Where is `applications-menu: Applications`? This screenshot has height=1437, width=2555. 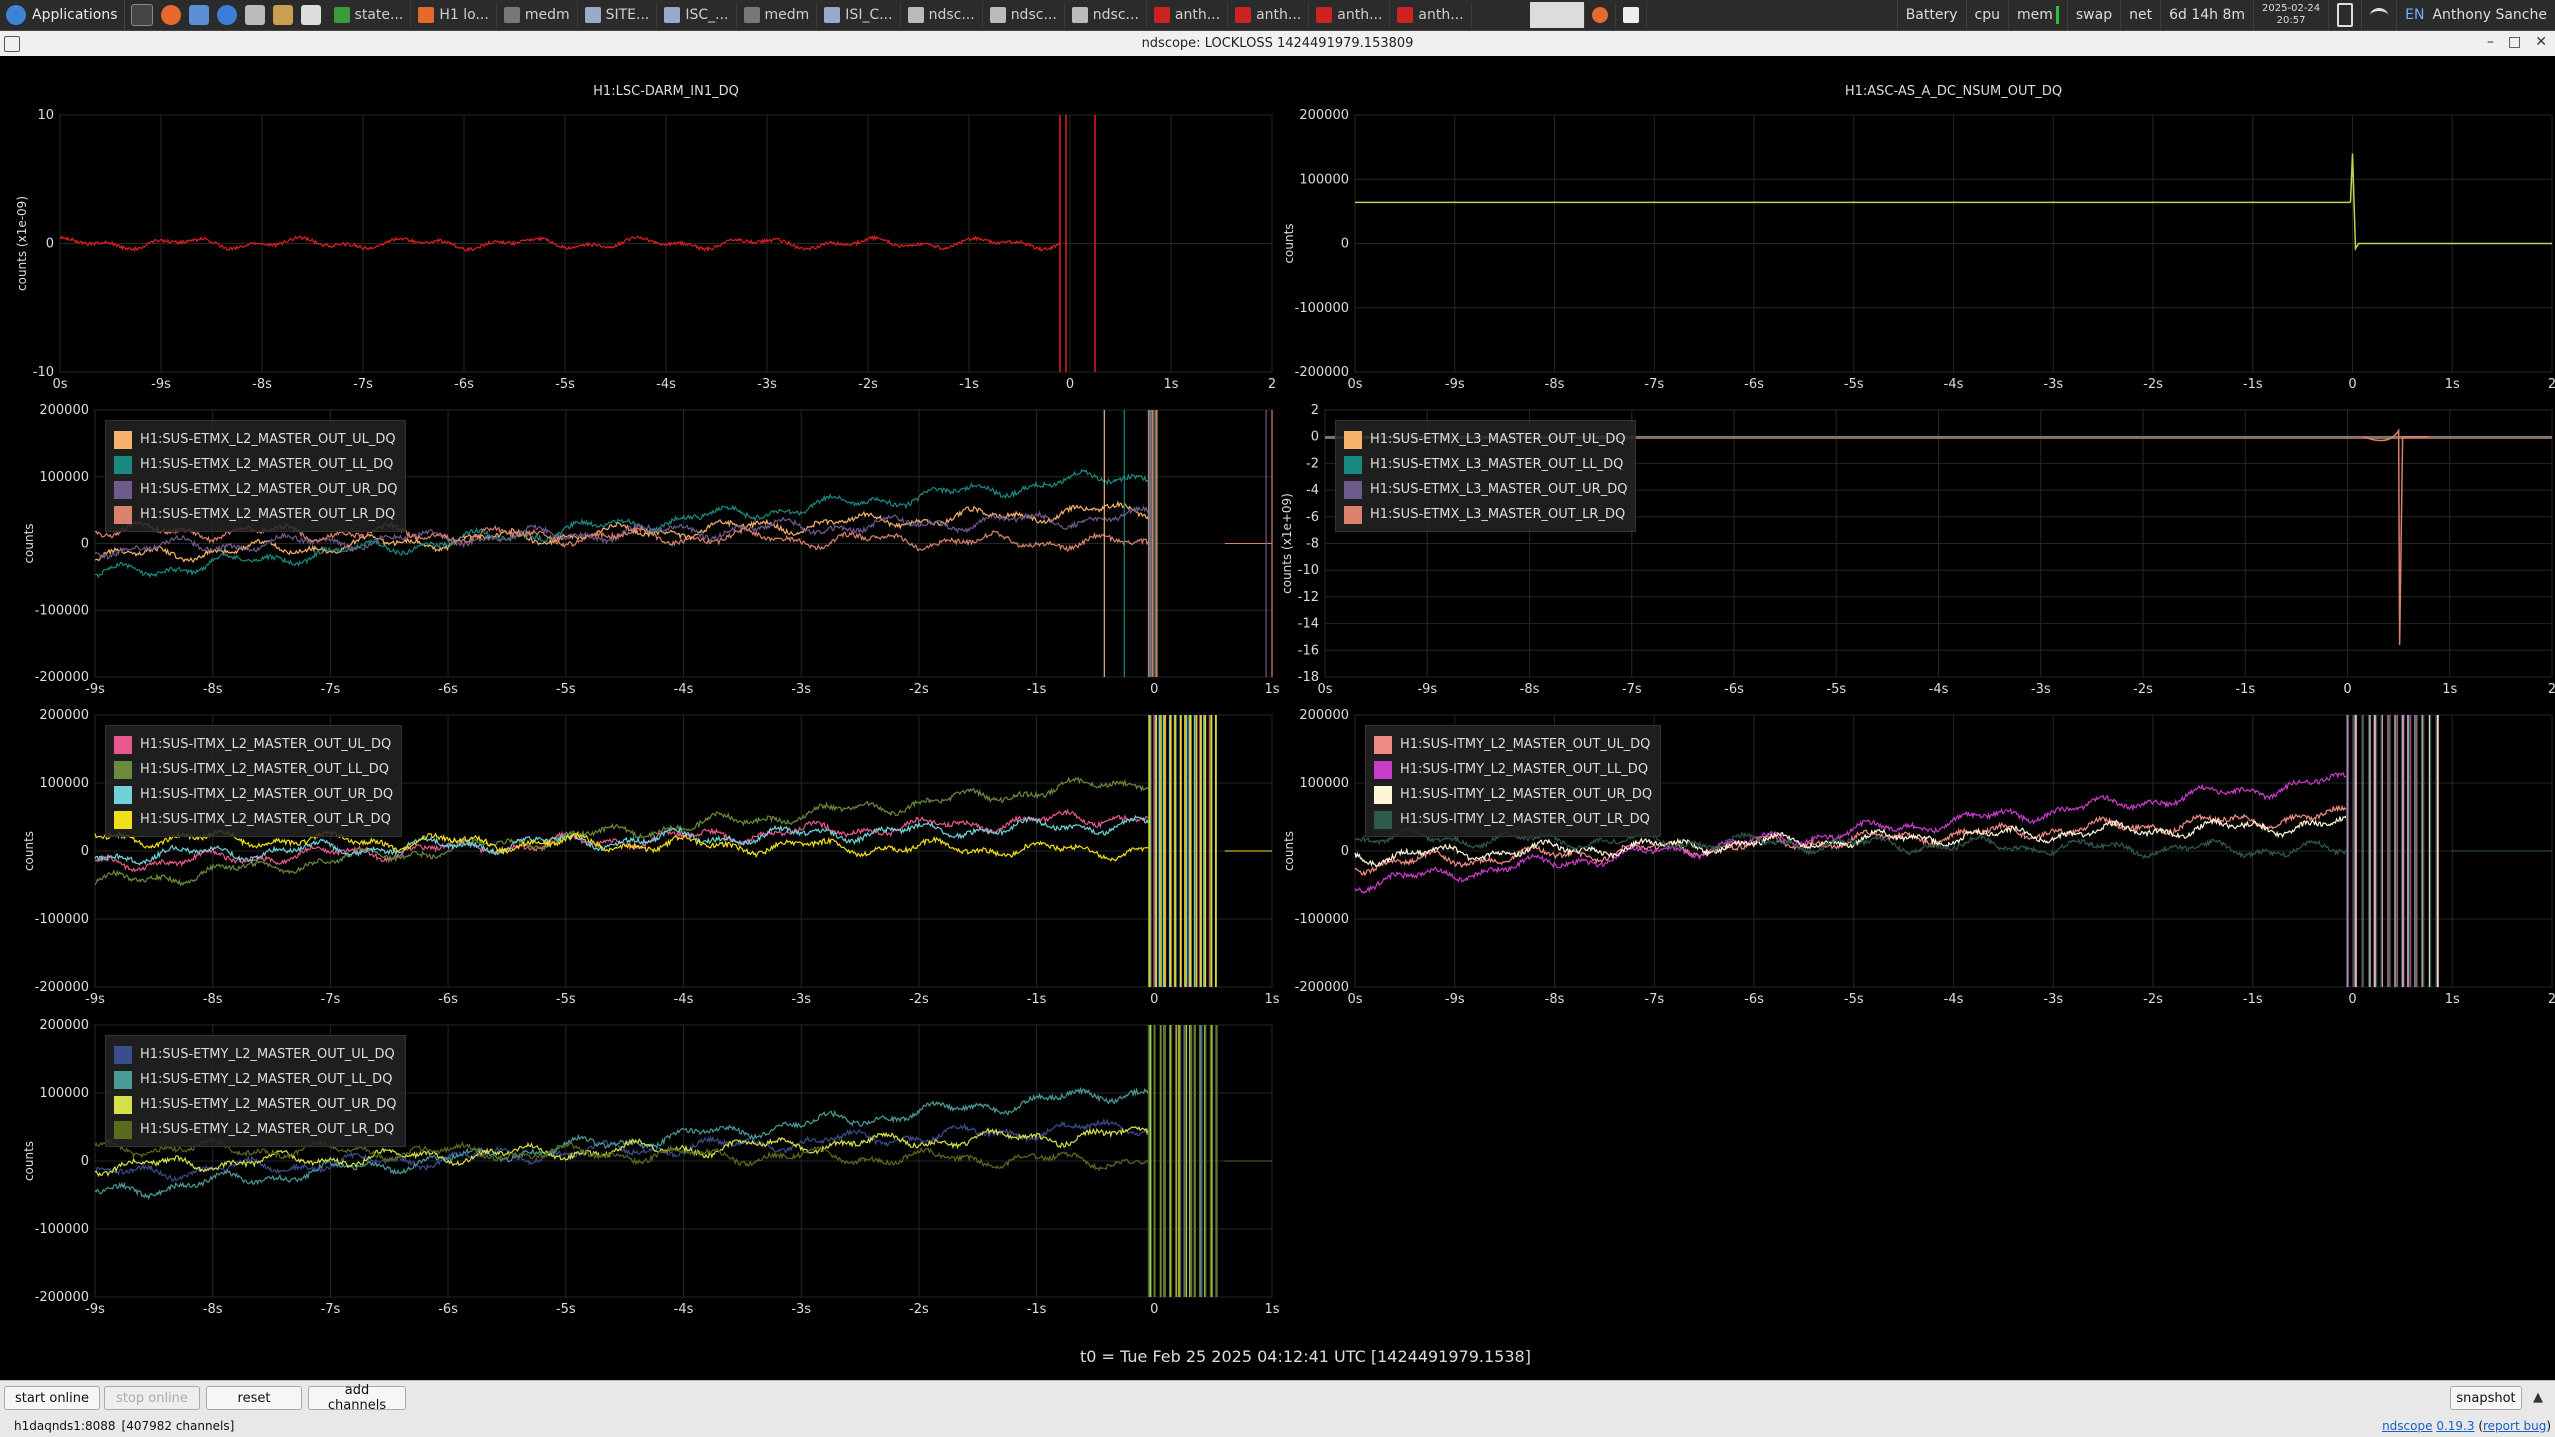 applications-menu: Applications is located at coordinates (62, 15).